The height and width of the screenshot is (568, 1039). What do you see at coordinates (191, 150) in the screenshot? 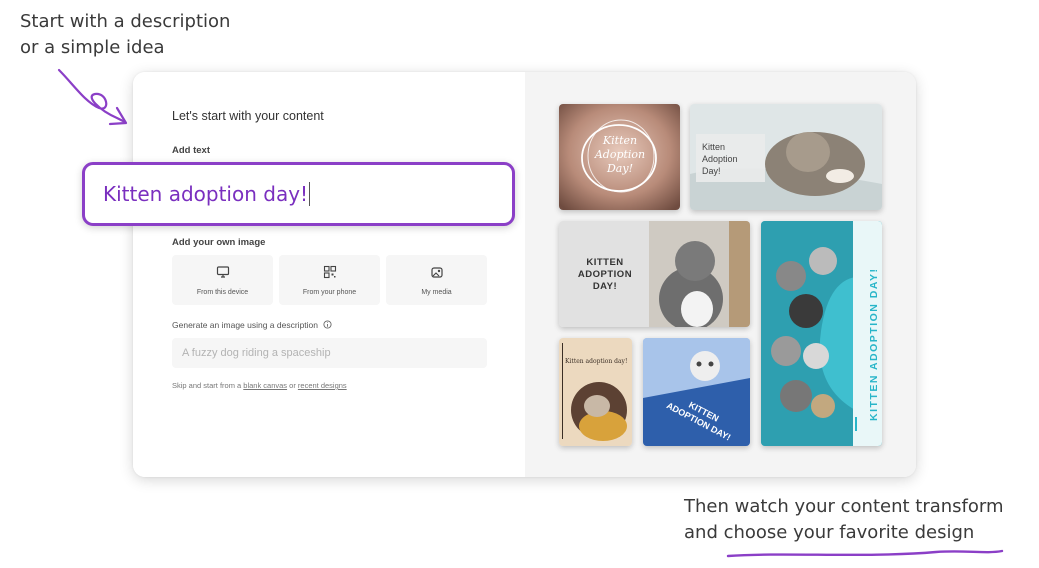
I see `add-text-label: Add text` at bounding box center [191, 150].